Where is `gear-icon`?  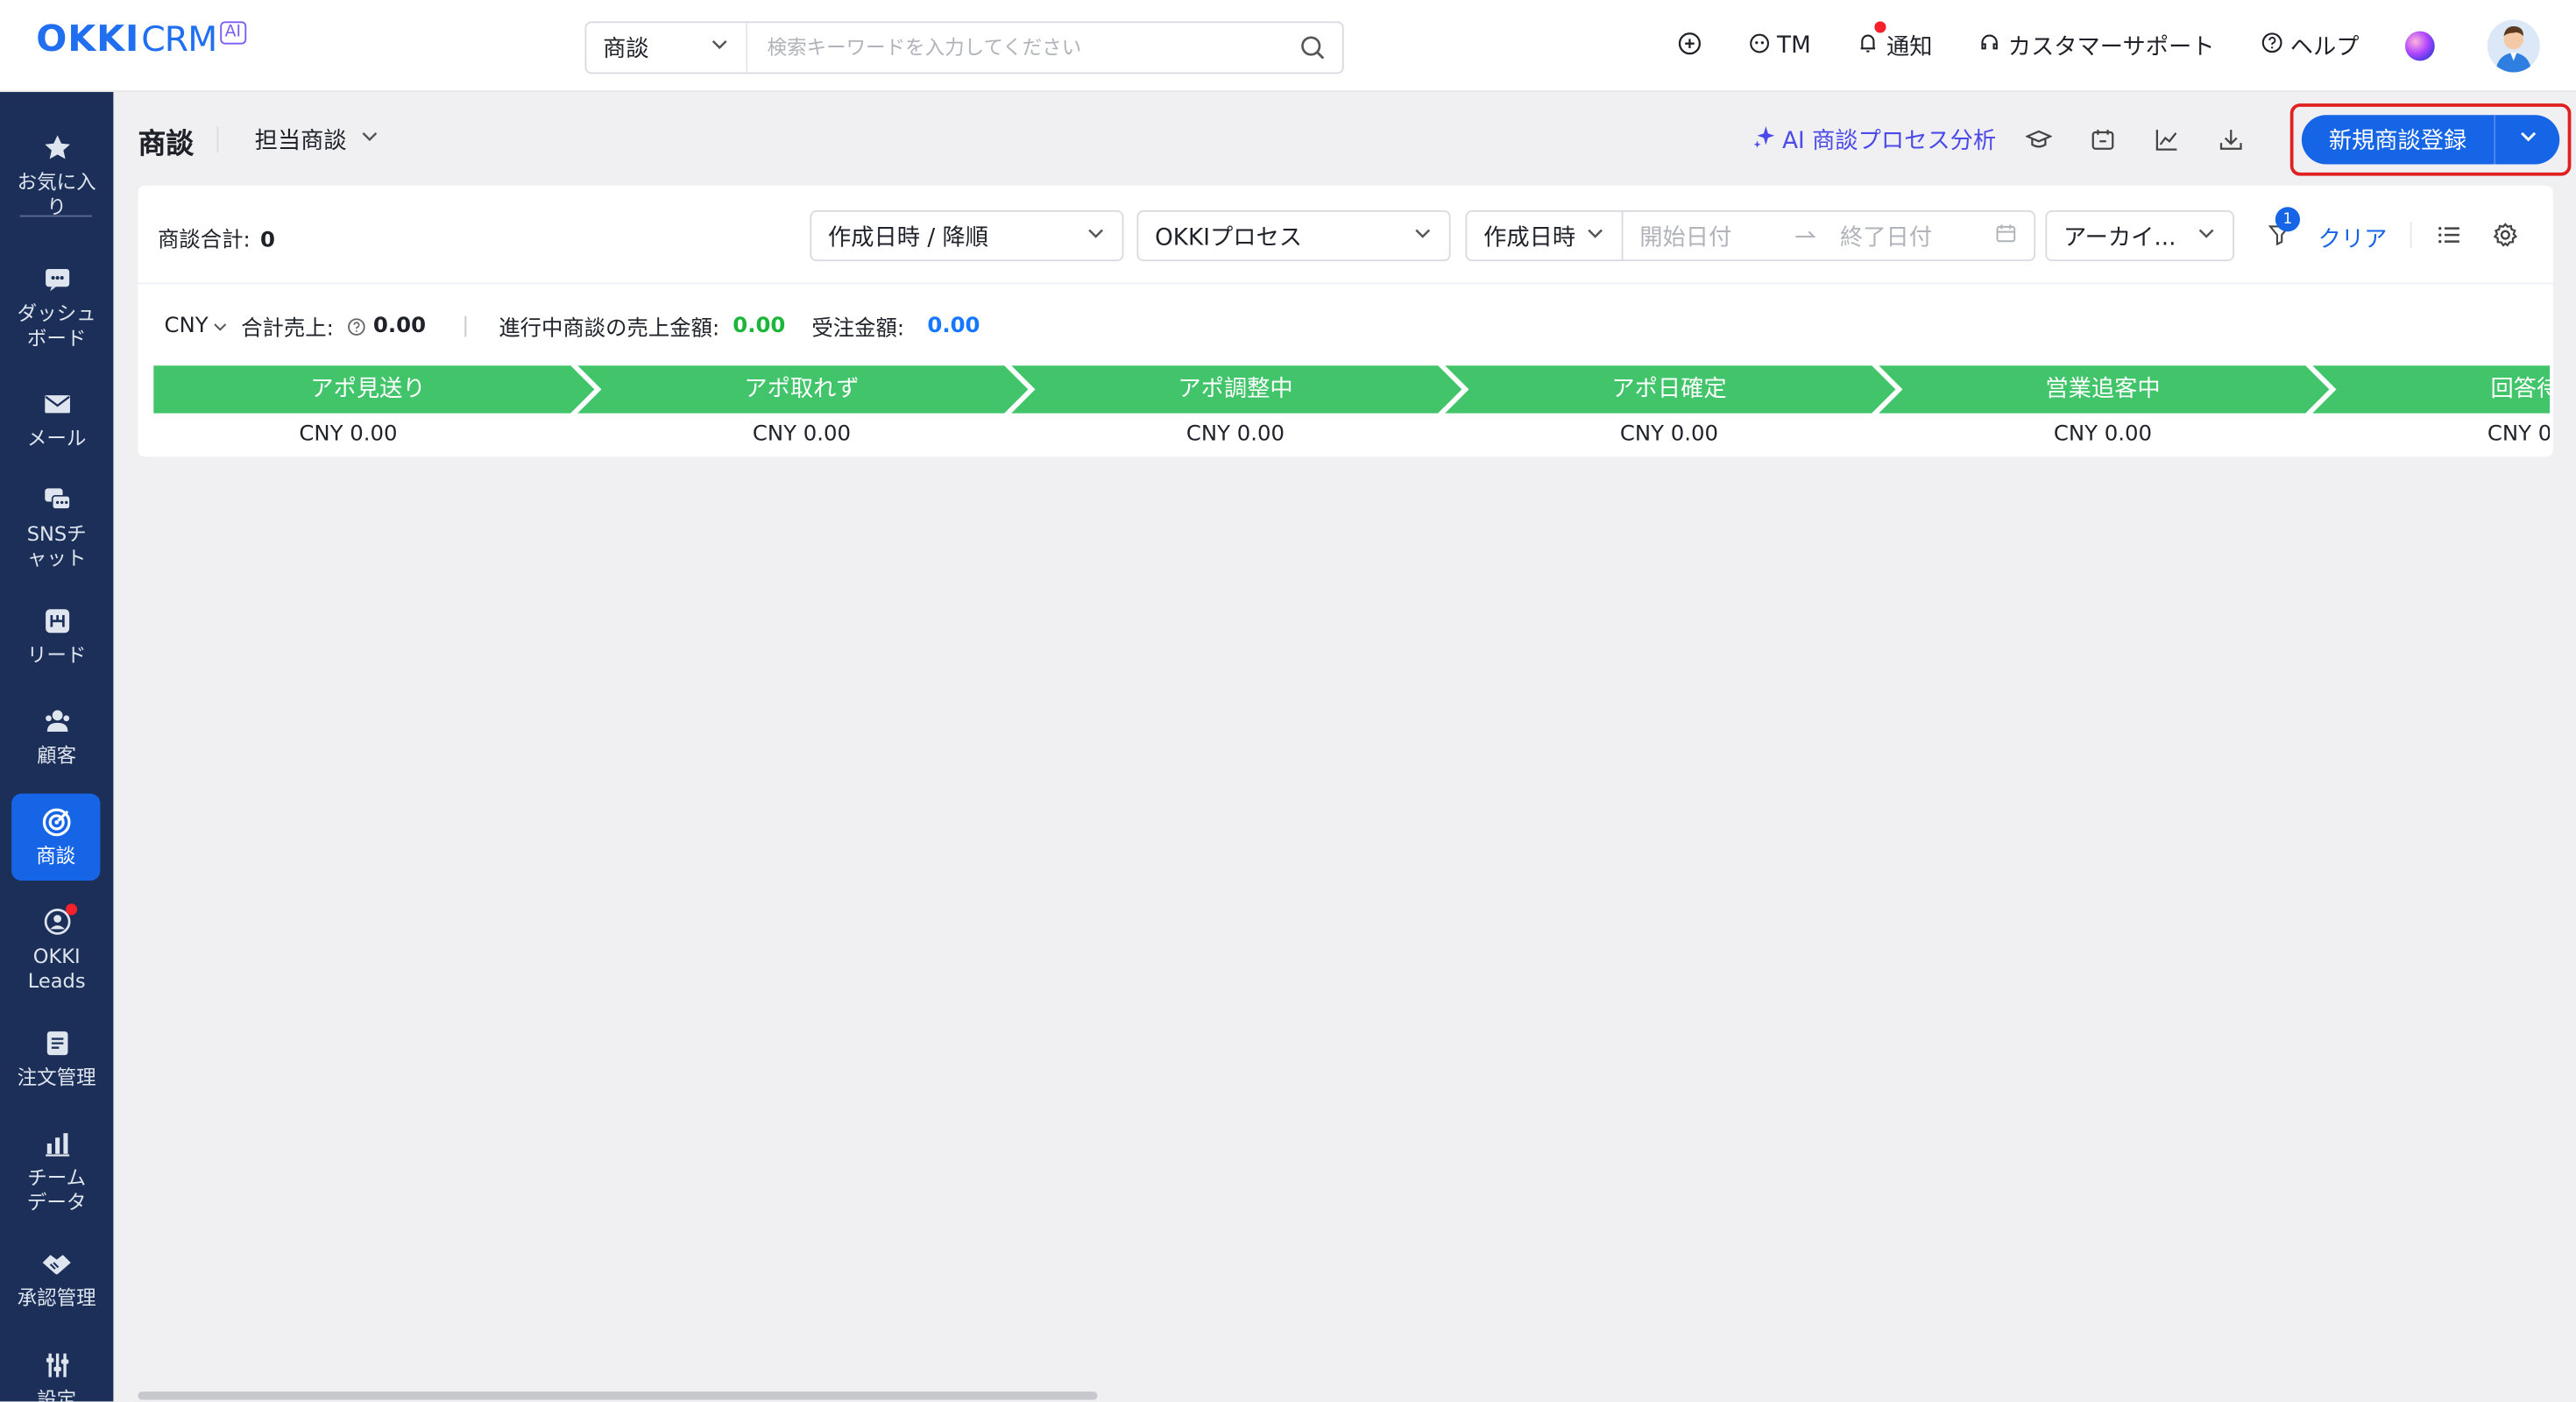 gear-icon is located at coordinates (2505, 238).